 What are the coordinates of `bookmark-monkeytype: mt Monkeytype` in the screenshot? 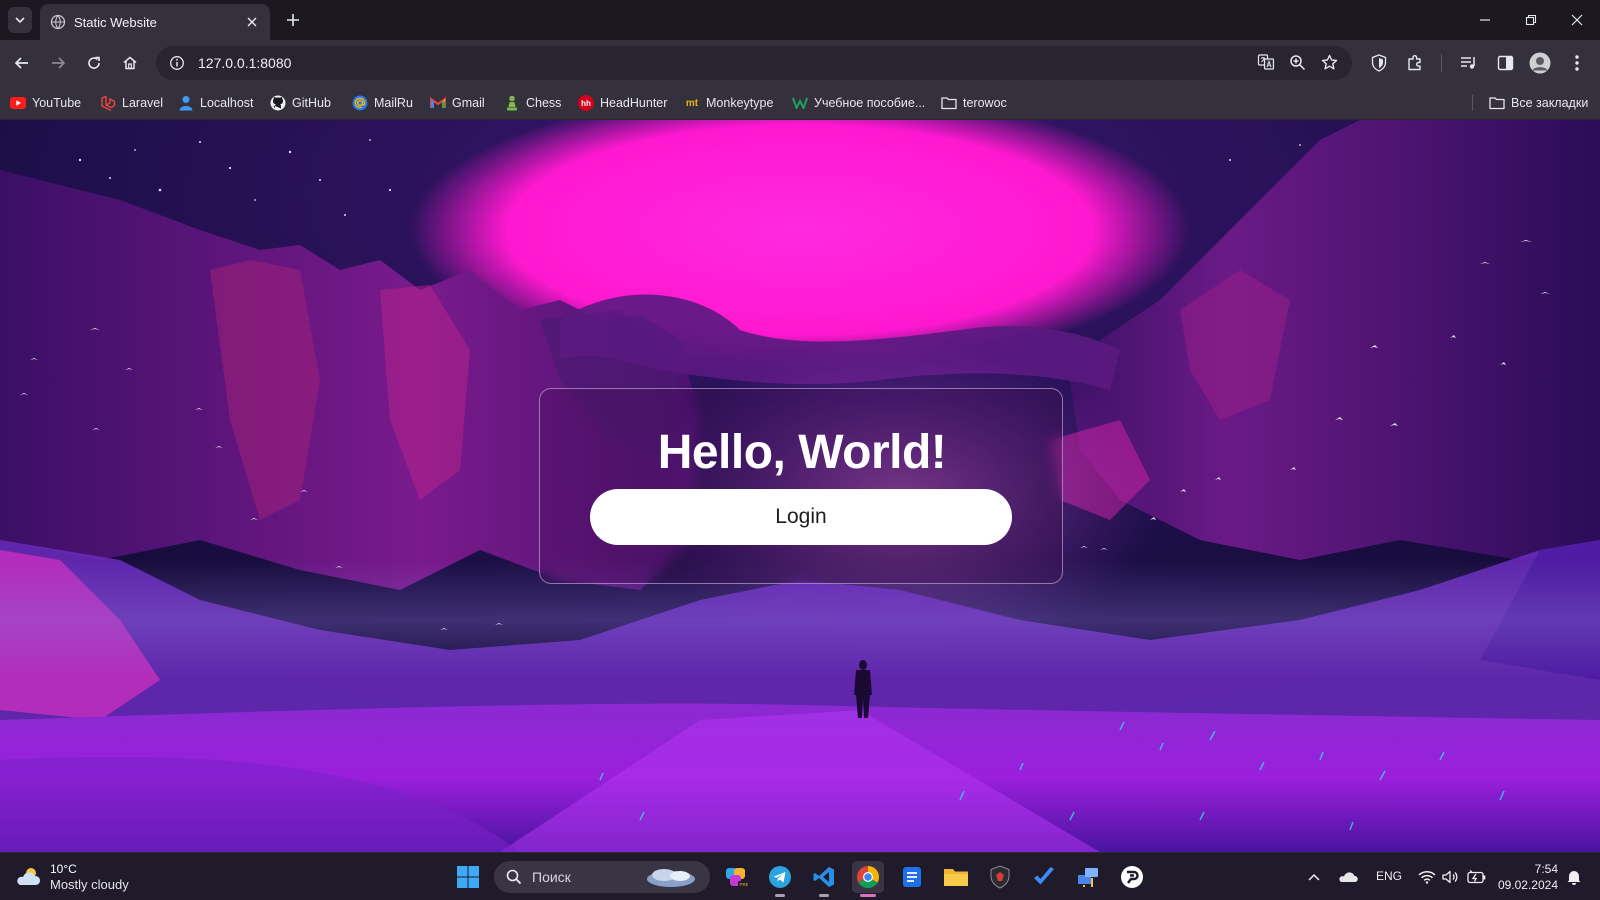 It's located at (729, 103).